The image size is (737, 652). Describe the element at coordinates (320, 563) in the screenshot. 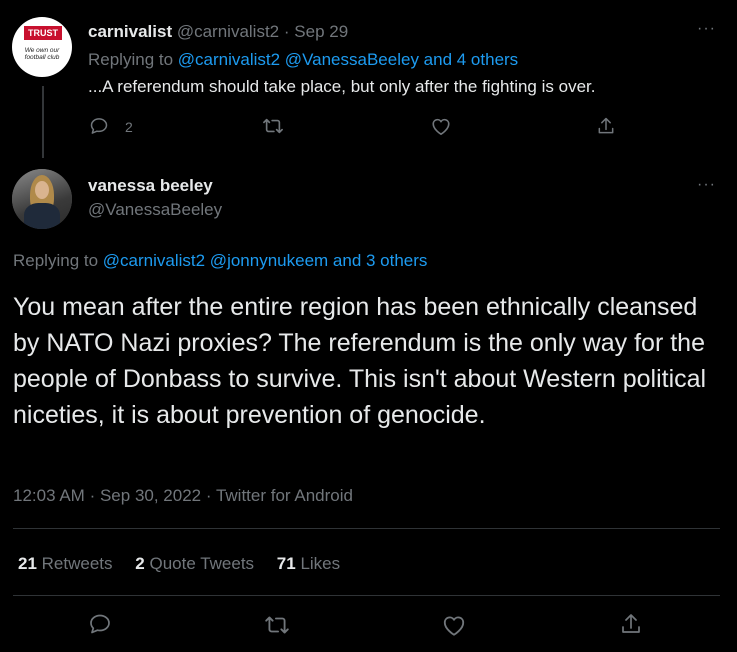

I see `likes-label: Likes` at that location.